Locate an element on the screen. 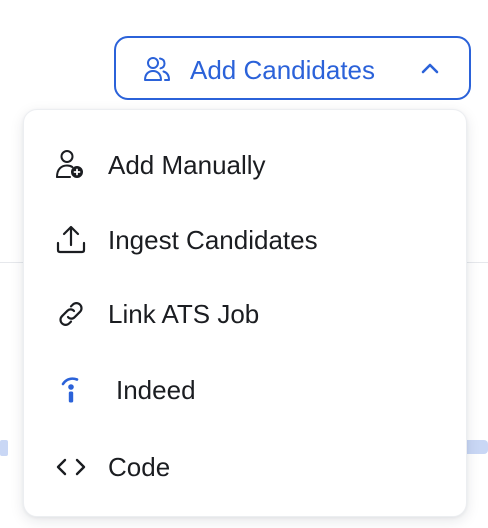 This screenshot has width=488, height=528. user-plus-icon is located at coordinates (69, 164).